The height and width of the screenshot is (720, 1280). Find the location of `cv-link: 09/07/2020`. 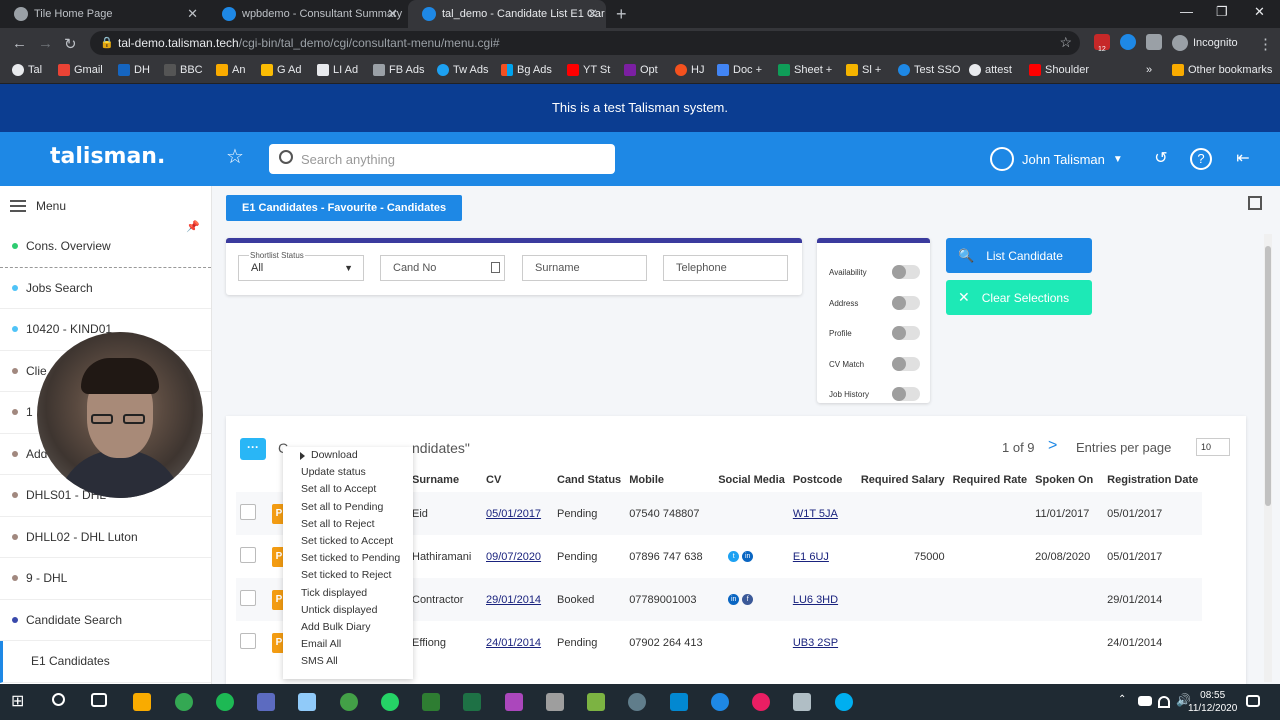

cv-link: 09/07/2020 is located at coordinates (513, 557).